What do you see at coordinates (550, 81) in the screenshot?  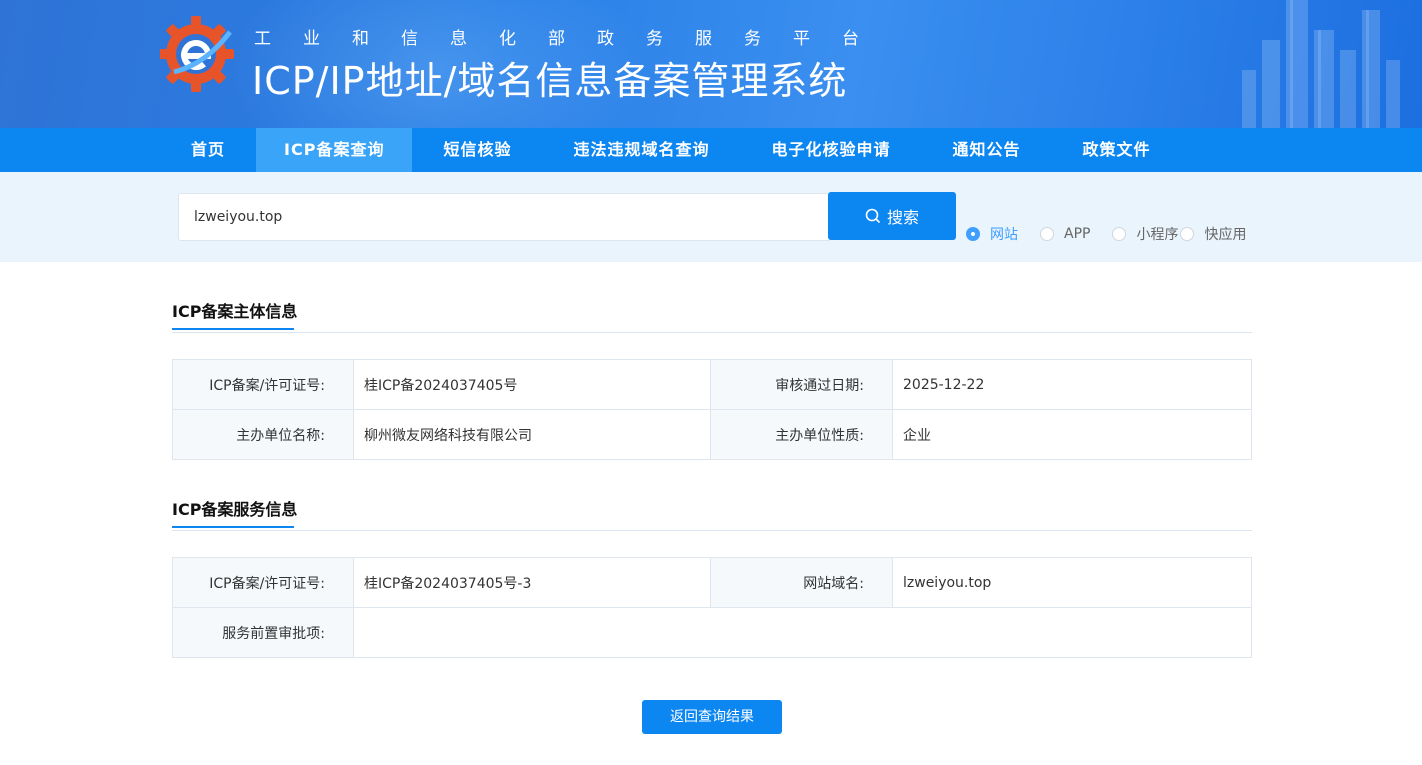 I see `system-title: ICP/IP地址/域名信息备案管理系统` at bounding box center [550, 81].